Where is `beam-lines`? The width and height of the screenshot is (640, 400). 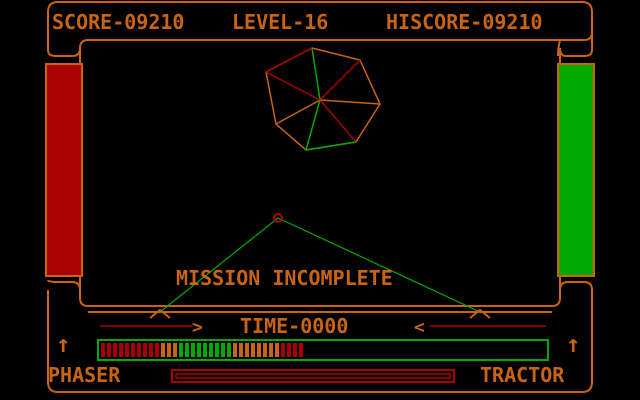 beam-lines is located at coordinates (320, 265).